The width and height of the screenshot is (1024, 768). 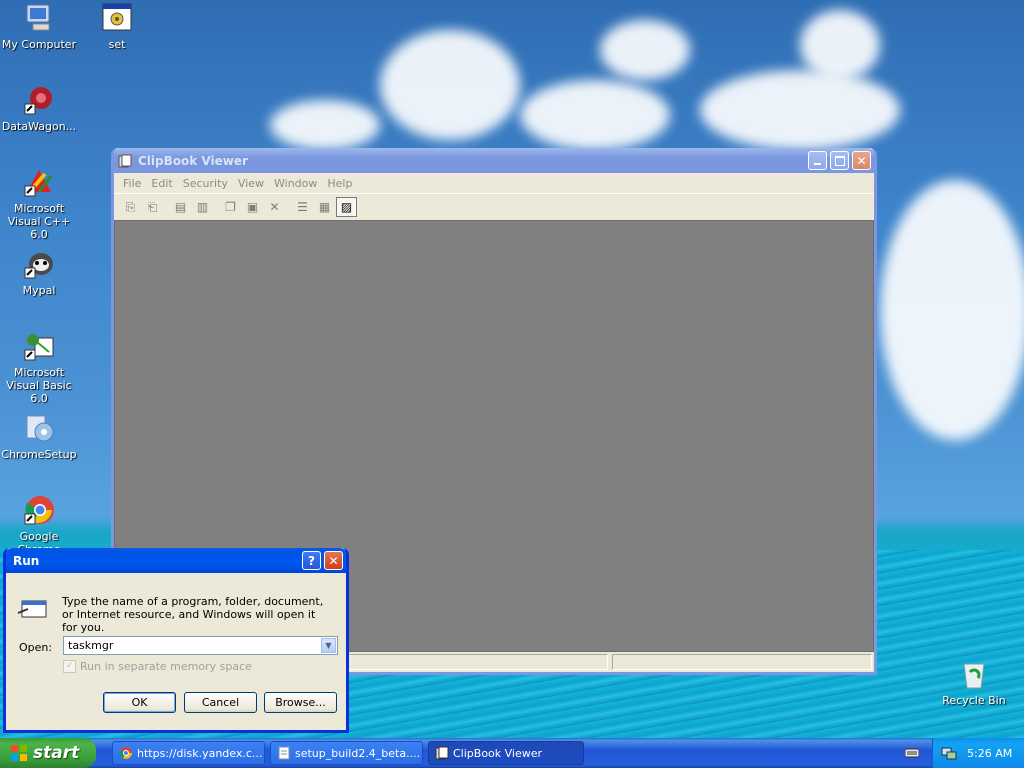 What do you see at coordinates (494, 207) in the screenshot?
I see `toolbar: ⎘ ⎗ ▤ ▥ ❐ ▣ ✕ ☰ ▦ ▨` at bounding box center [494, 207].